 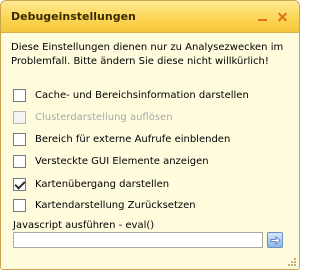 What do you see at coordinates (283, 17) in the screenshot?
I see `close-icon` at bounding box center [283, 17].